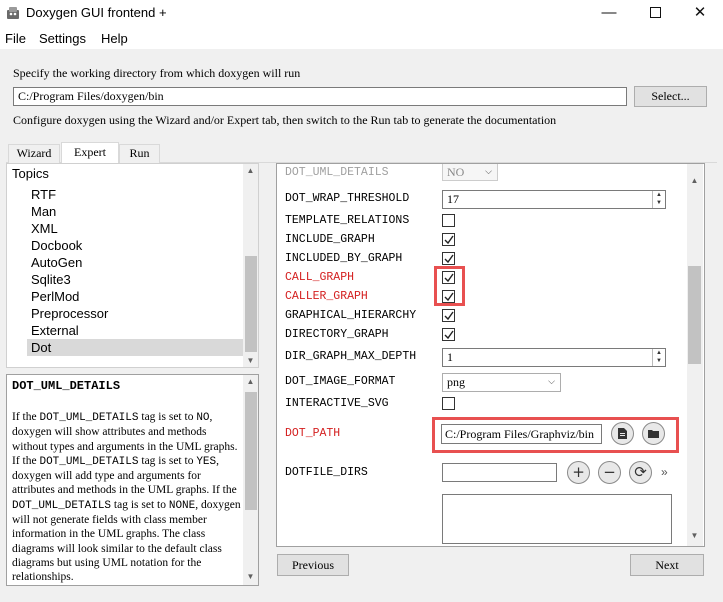  Describe the element at coordinates (667, 565) in the screenshot. I see `next-button: Next` at that location.